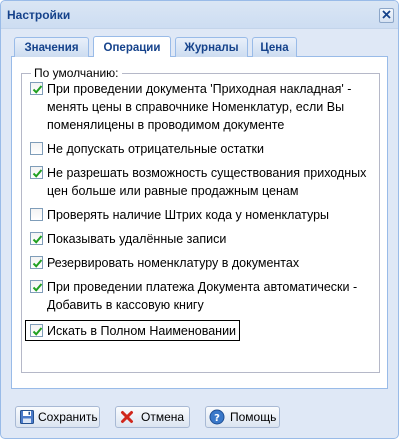  I want to click on close-icon, so click(386, 16).